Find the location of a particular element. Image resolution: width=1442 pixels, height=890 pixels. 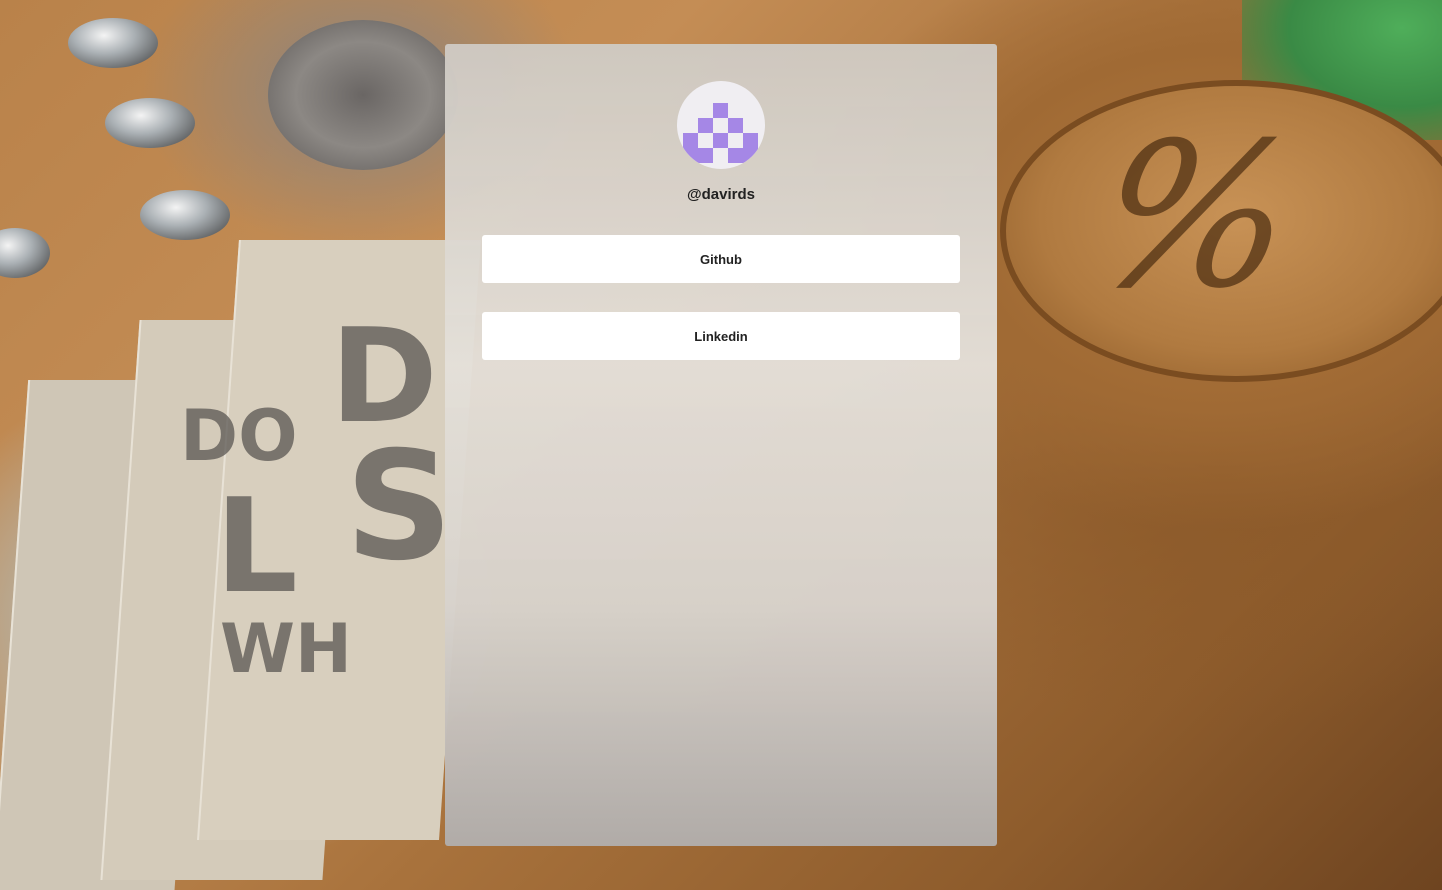

background-pipe-flange is located at coordinates (363, 95).